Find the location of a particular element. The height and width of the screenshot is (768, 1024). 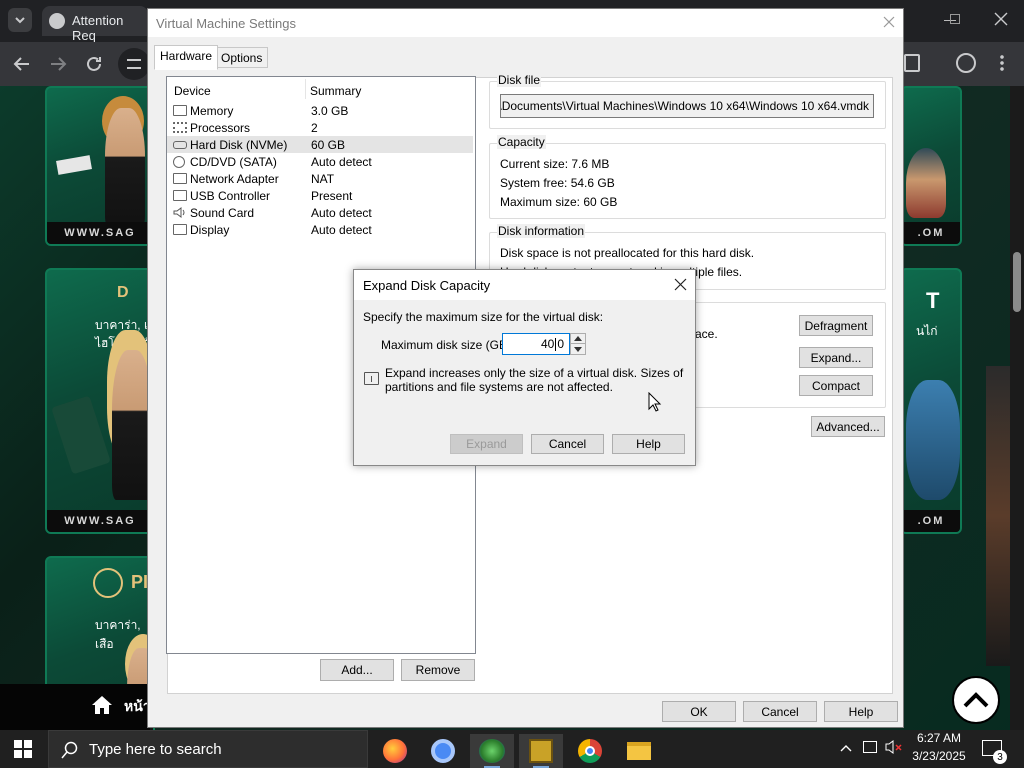

device-row-network: Network Adapter NAT is located at coordinates (320, 178).